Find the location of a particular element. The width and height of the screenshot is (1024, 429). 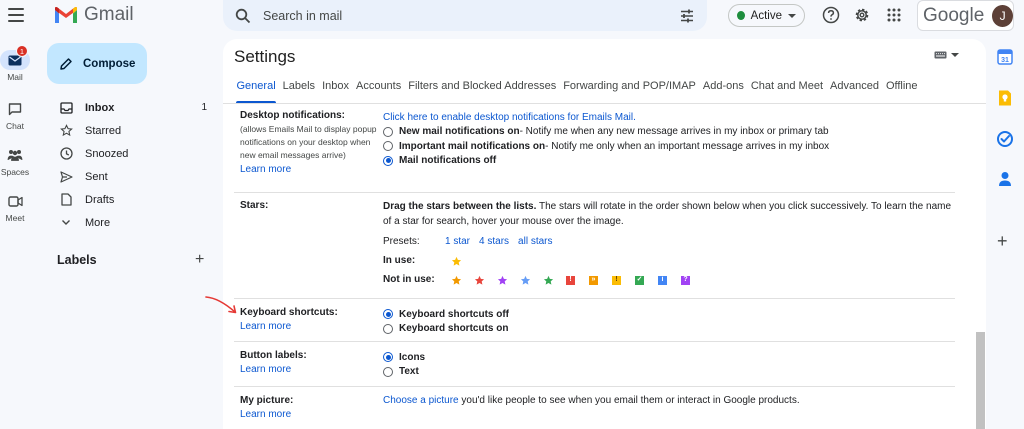

preset-all-stars-link: all stars is located at coordinates (535, 242).